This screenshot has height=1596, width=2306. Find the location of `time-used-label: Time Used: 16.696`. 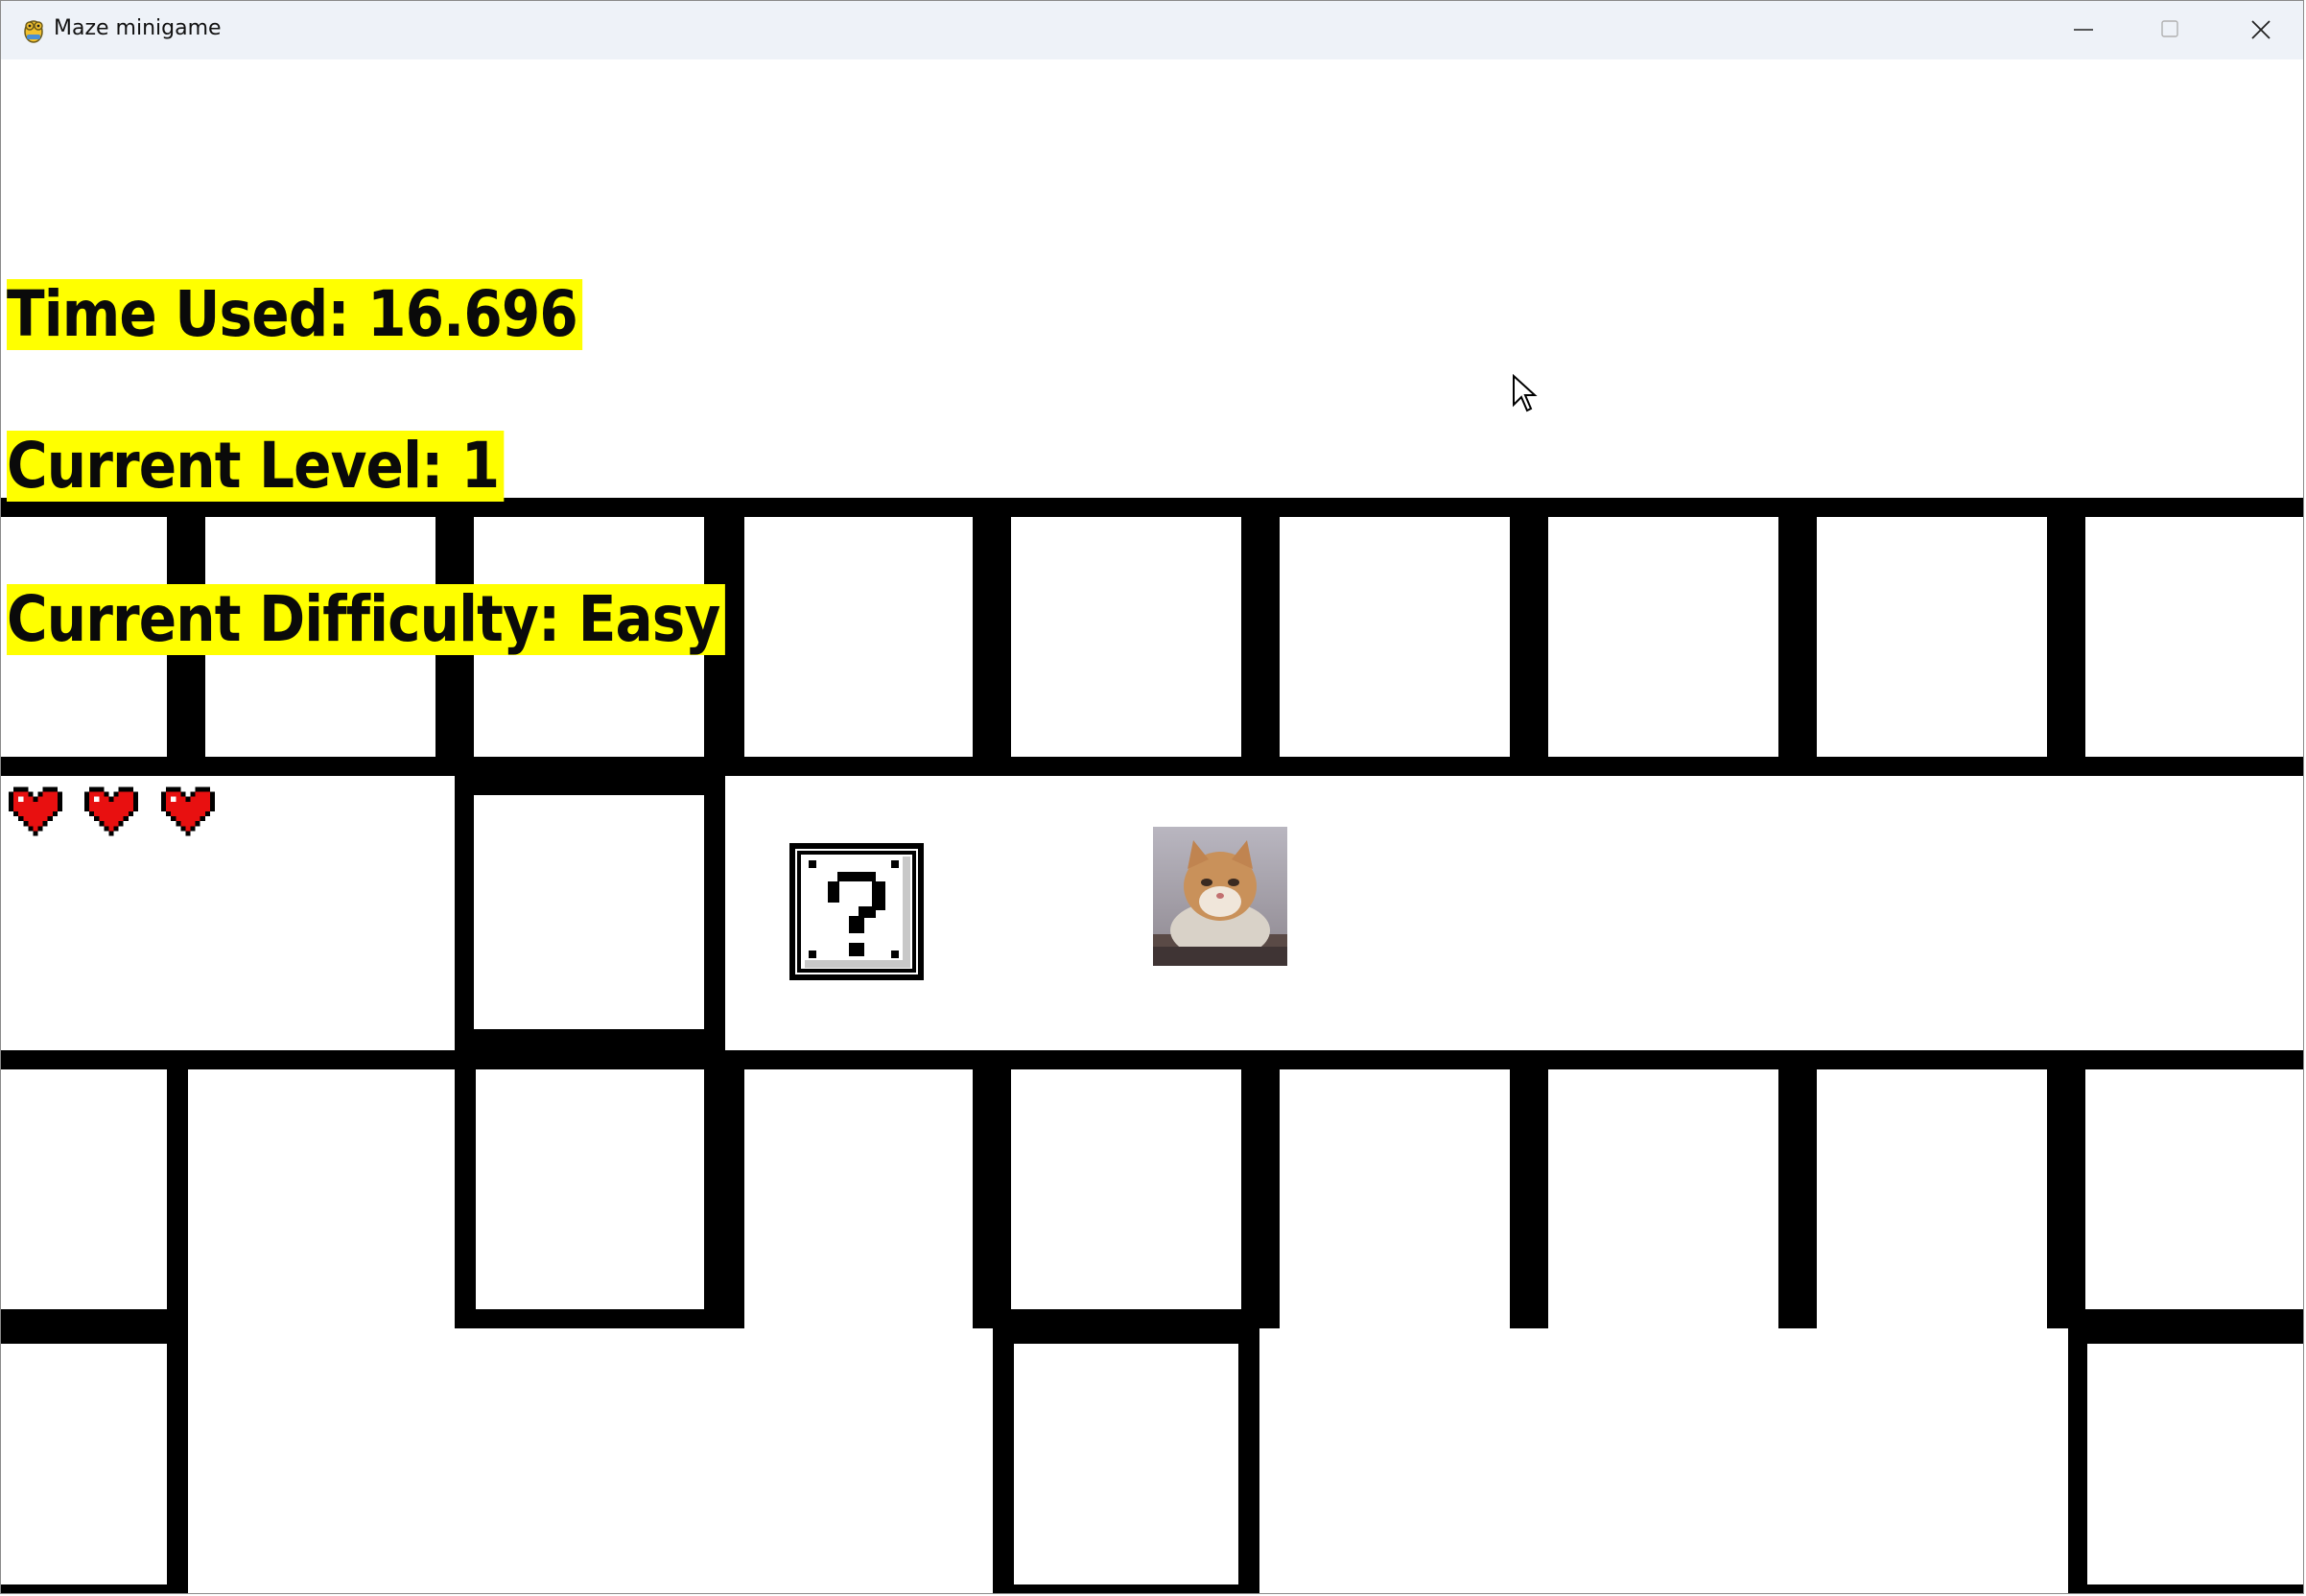

time-used-label: Time Used: 16.696 is located at coordinates (295, 314).